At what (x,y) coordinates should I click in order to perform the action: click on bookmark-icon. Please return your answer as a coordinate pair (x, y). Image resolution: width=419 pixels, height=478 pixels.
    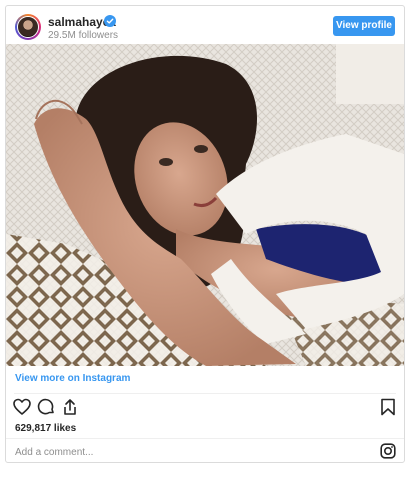
    Looking at the image, I should click on (388, 407).